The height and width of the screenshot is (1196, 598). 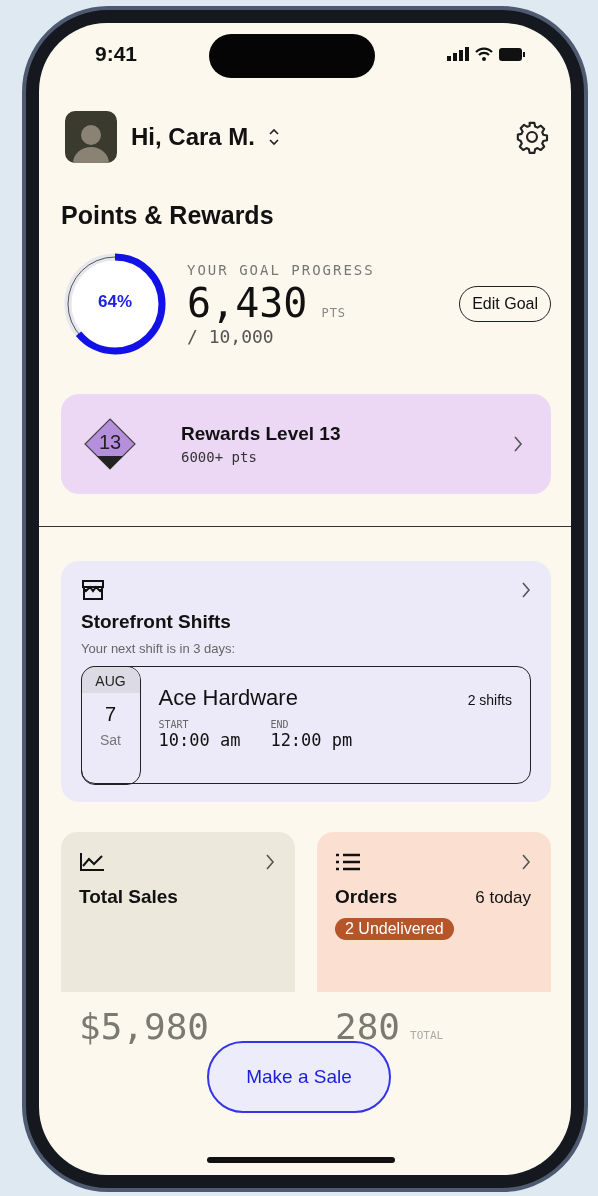 I want to click on line-chart-icon, so click(x=92, y=862).